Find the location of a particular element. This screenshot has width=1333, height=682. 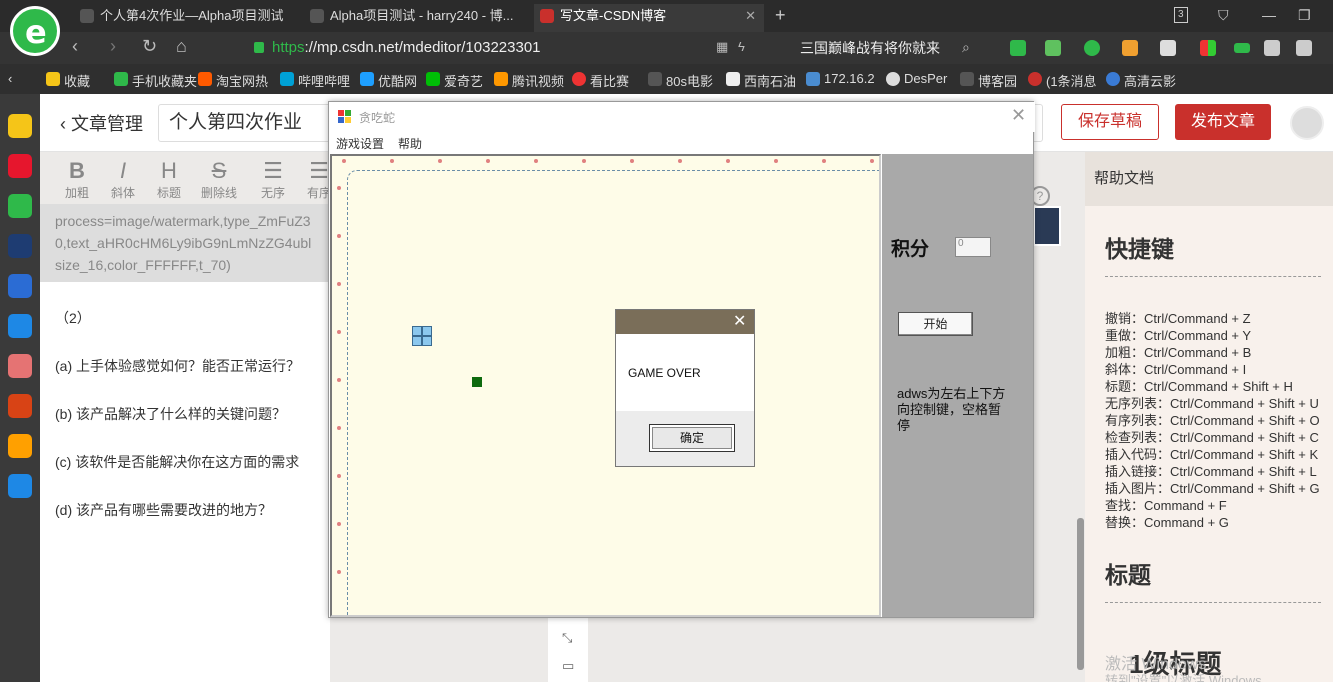

translate-icon is located at coordinates (1092, 48).